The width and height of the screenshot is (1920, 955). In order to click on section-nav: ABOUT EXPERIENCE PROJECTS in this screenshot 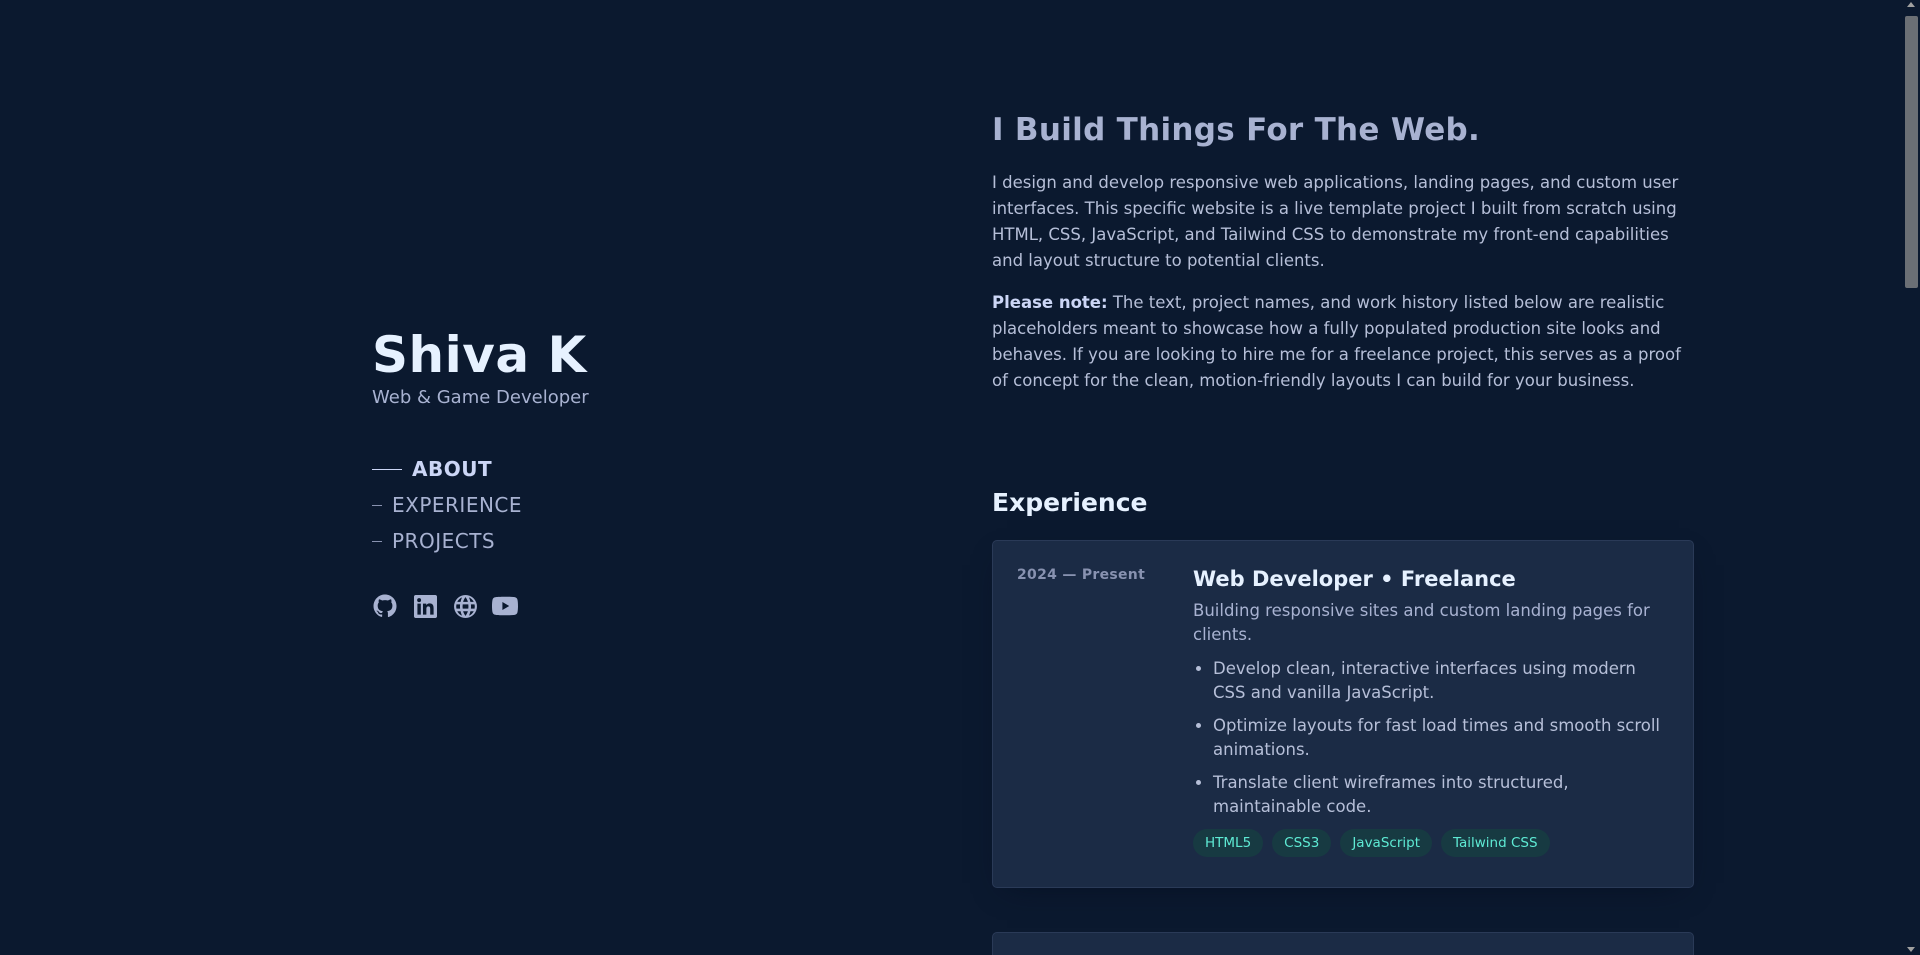, I will do `click(622, 505)`.